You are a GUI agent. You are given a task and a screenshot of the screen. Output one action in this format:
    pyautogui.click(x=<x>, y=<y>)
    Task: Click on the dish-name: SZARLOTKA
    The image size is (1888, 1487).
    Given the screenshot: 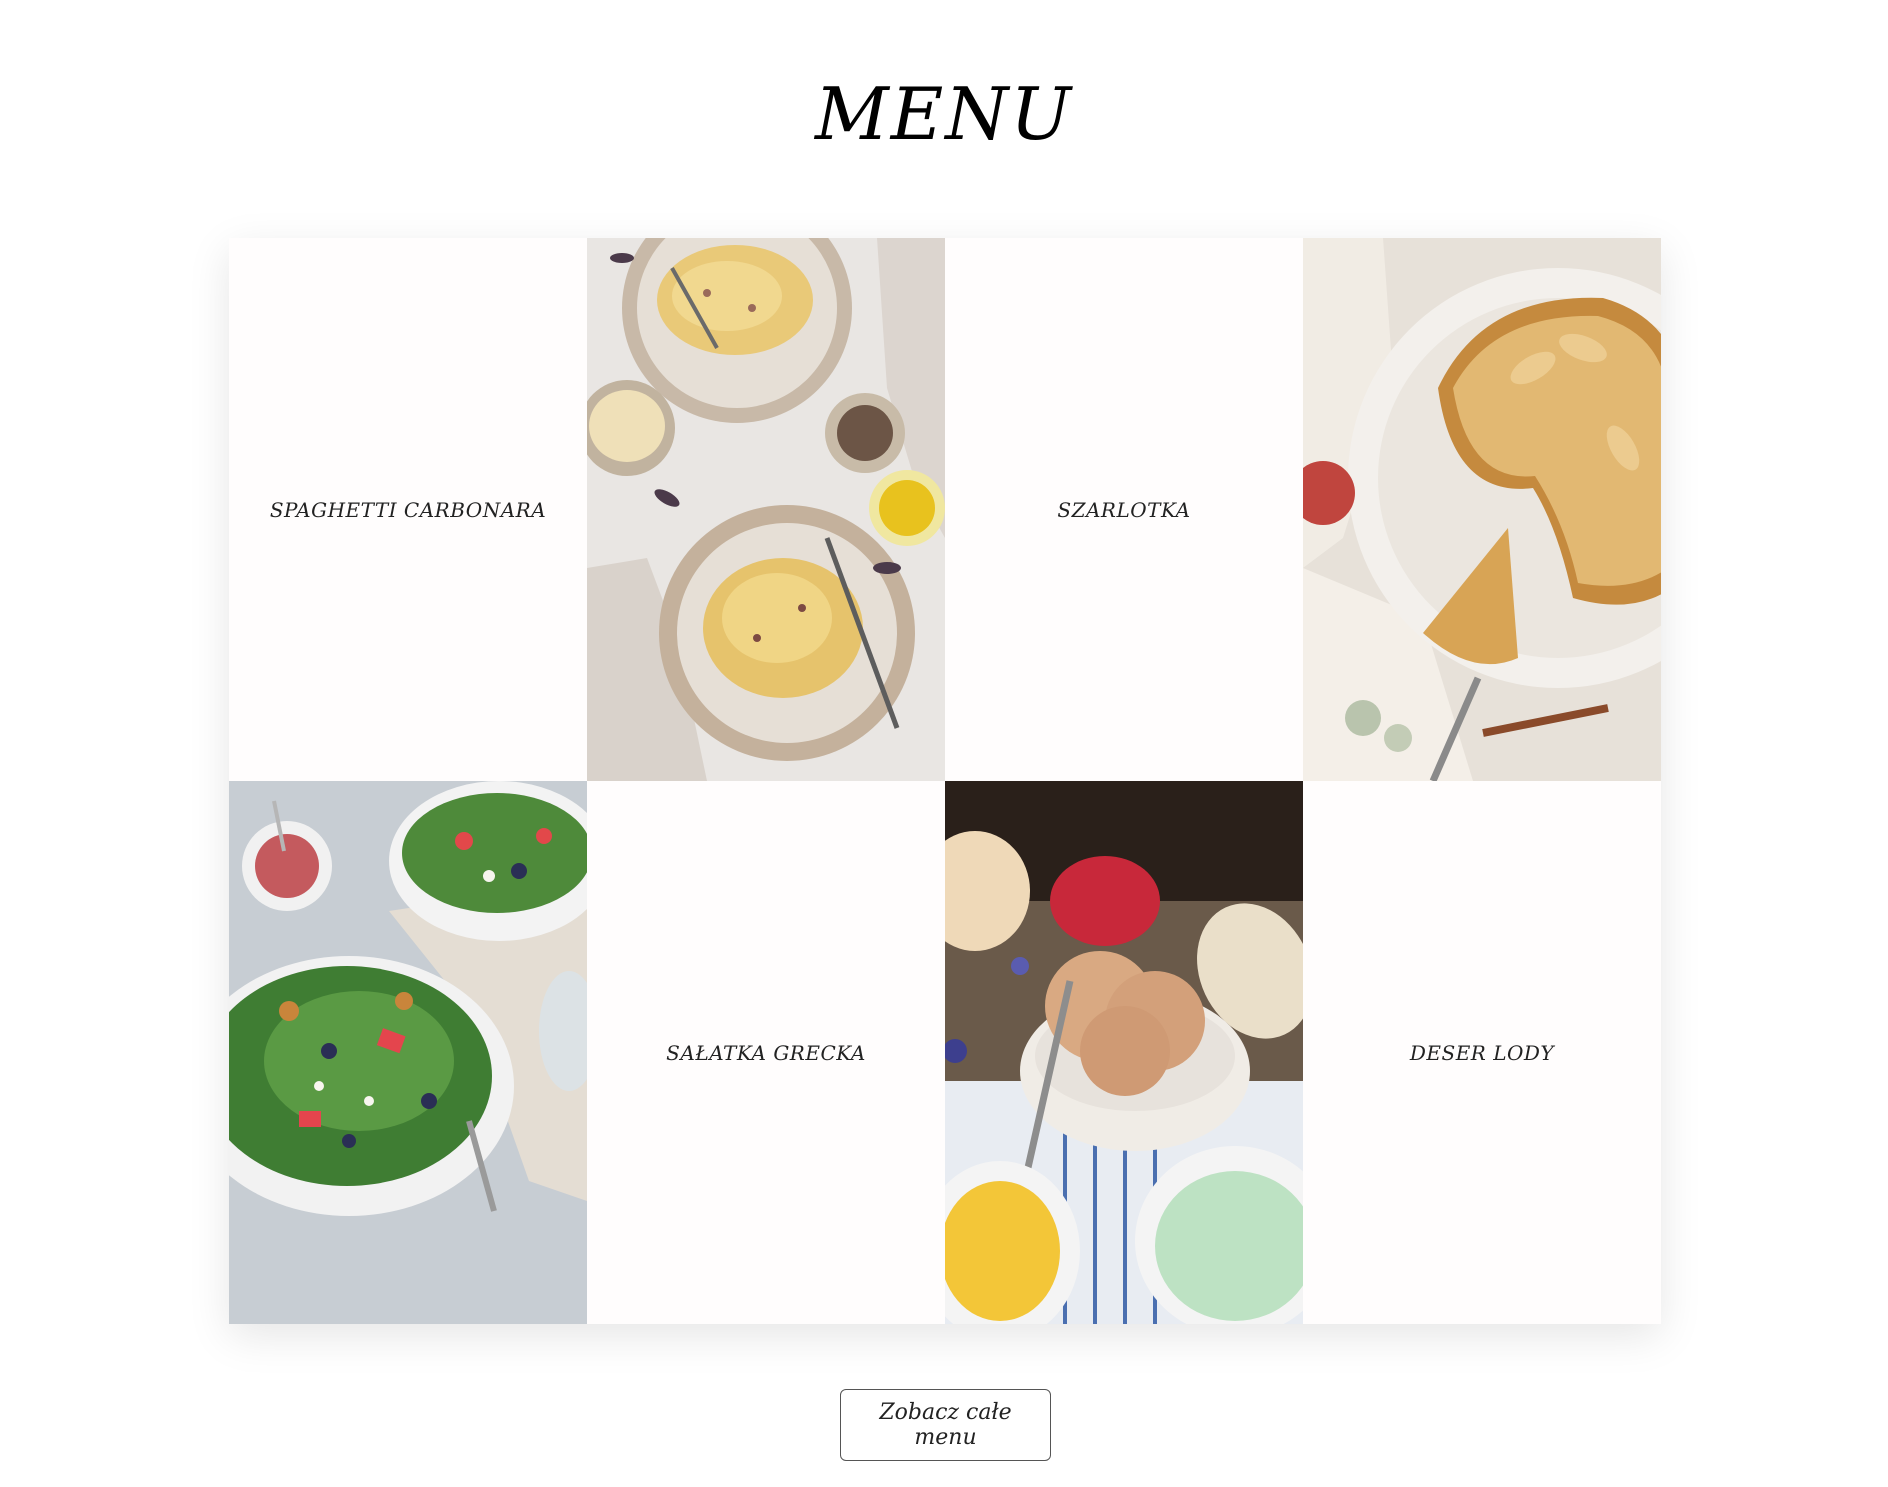 What is the action you would take?
    pyautogui.click(x=1124, y=509)
    